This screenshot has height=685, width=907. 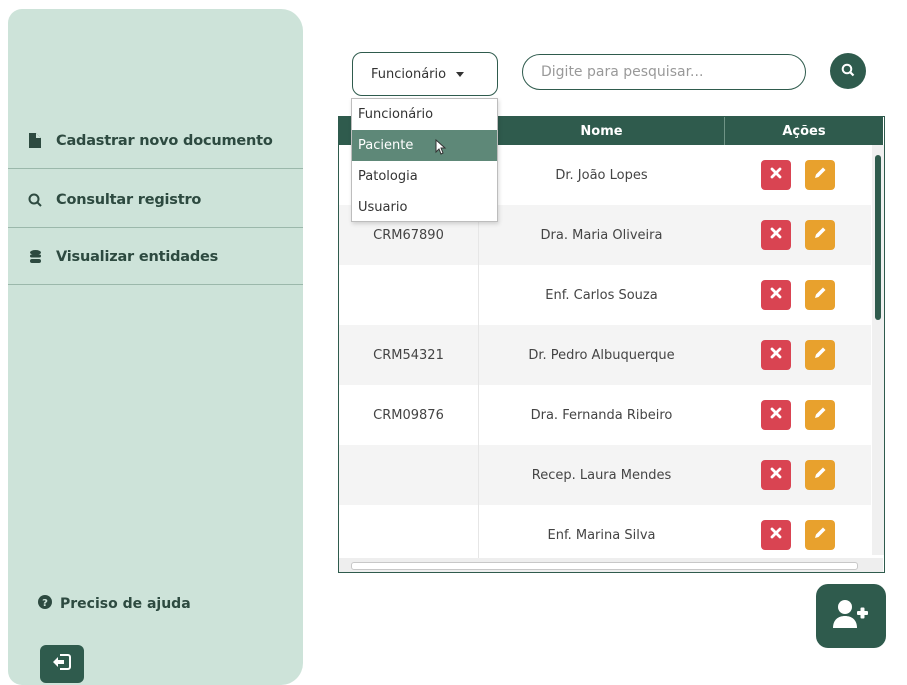 What do you see at coordinates (386, 145) in the screenshot?
I see `option-label: Paciente` at bounding box center [386, 145].